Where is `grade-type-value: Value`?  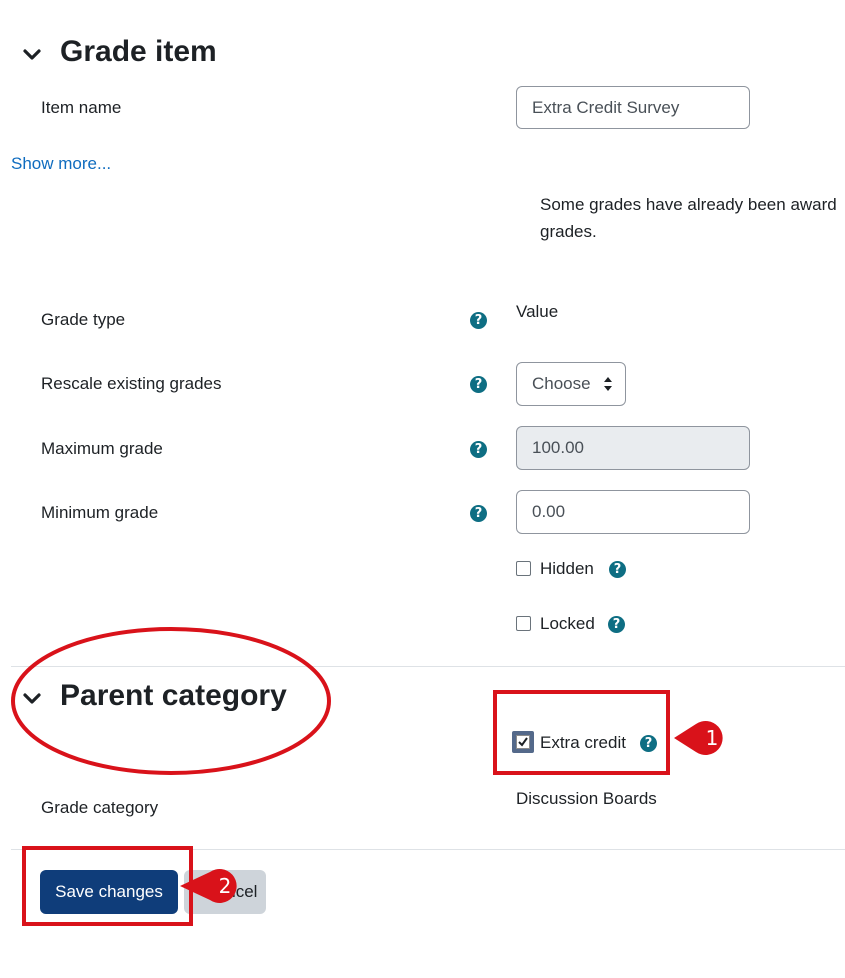
grade-type-value: Value is located at coordinates (537, 311).